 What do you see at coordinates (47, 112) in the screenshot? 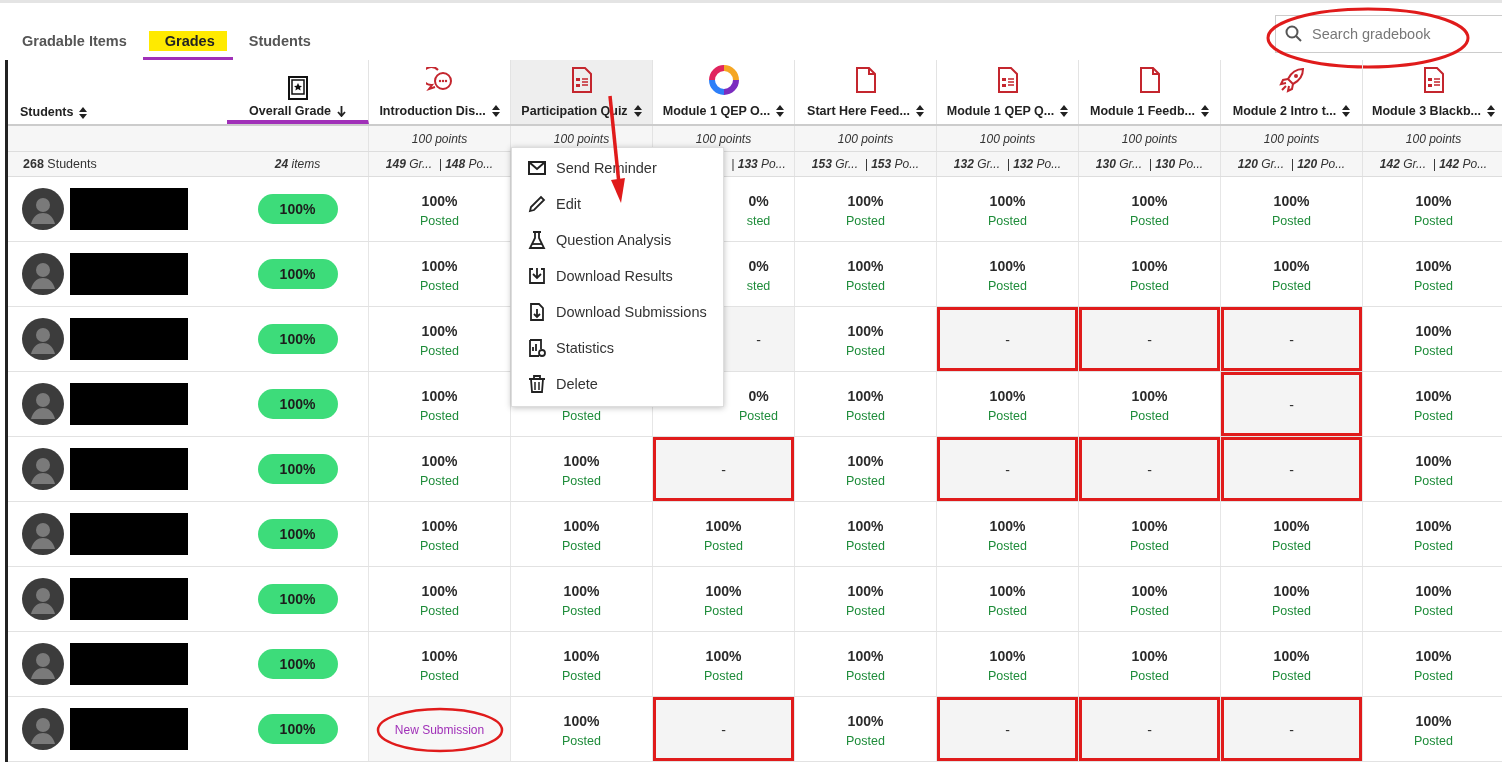
I see `column-header: Students` at bounding box center [47, 112].